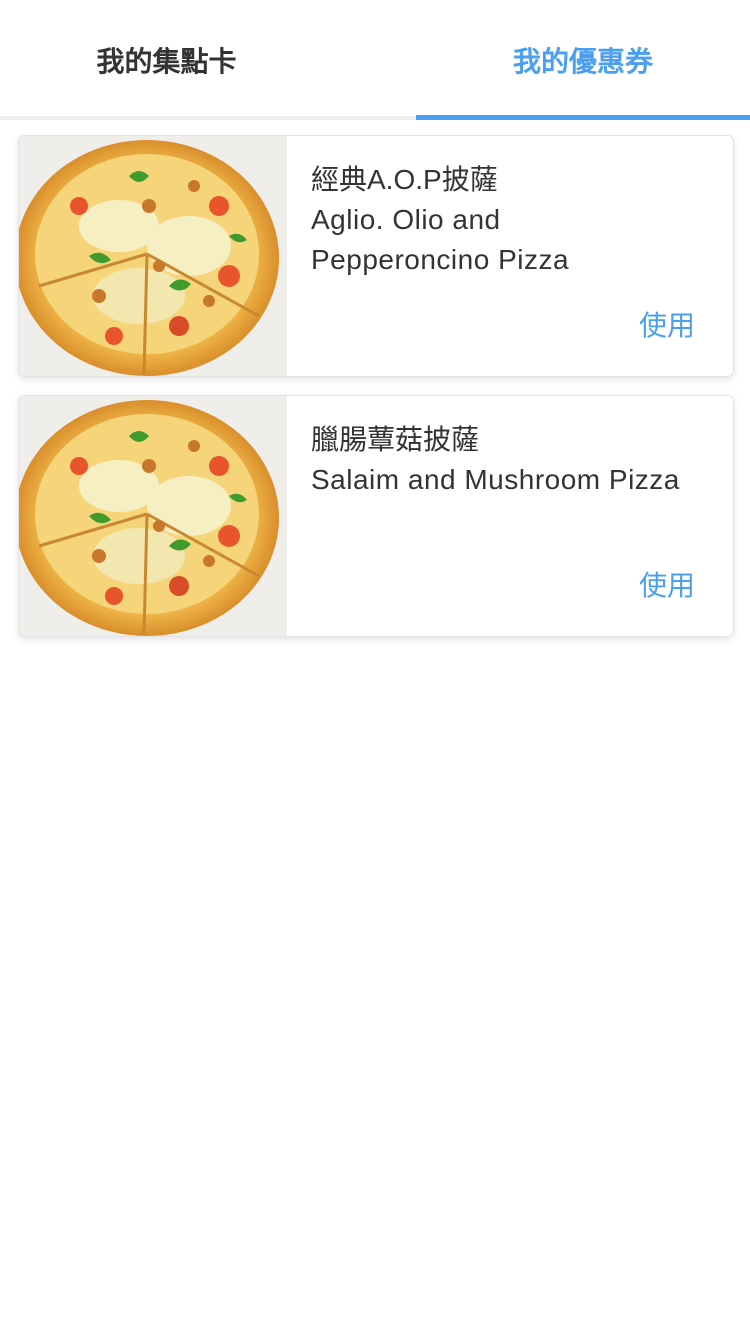 The height and width of the screenshot is (1334, 750). What do you see at coordinates (511, 460) in the screenshot?
I see `coupon-info: 臘腸蕈菇披薩 Salaim and Mushroom Pizza` at bounding box center [511, 460].